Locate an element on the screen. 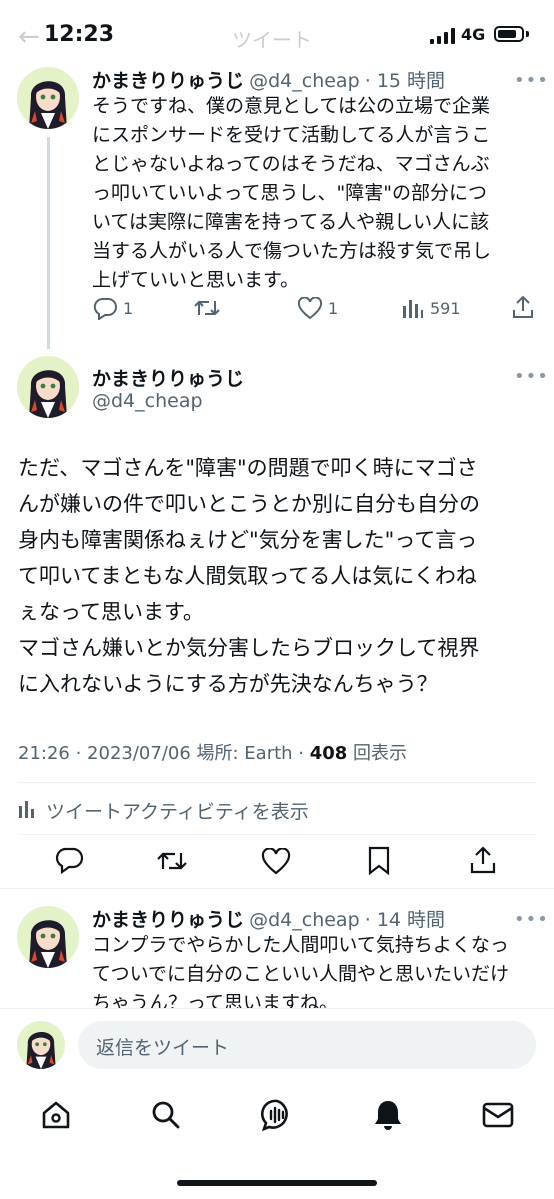 The image size is (554, 1199). views-count: 408 is located at coordinates (328, 753).